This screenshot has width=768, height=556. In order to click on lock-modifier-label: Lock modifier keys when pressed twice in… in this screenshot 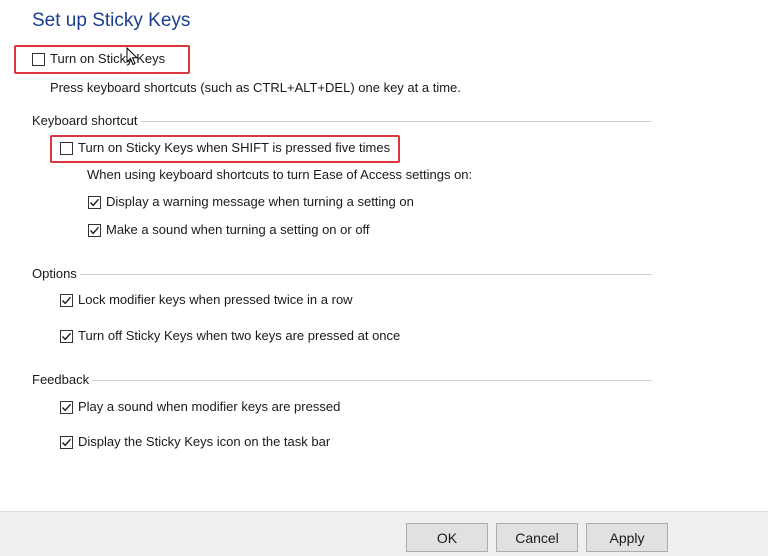, I will do `click(215, 300)`.